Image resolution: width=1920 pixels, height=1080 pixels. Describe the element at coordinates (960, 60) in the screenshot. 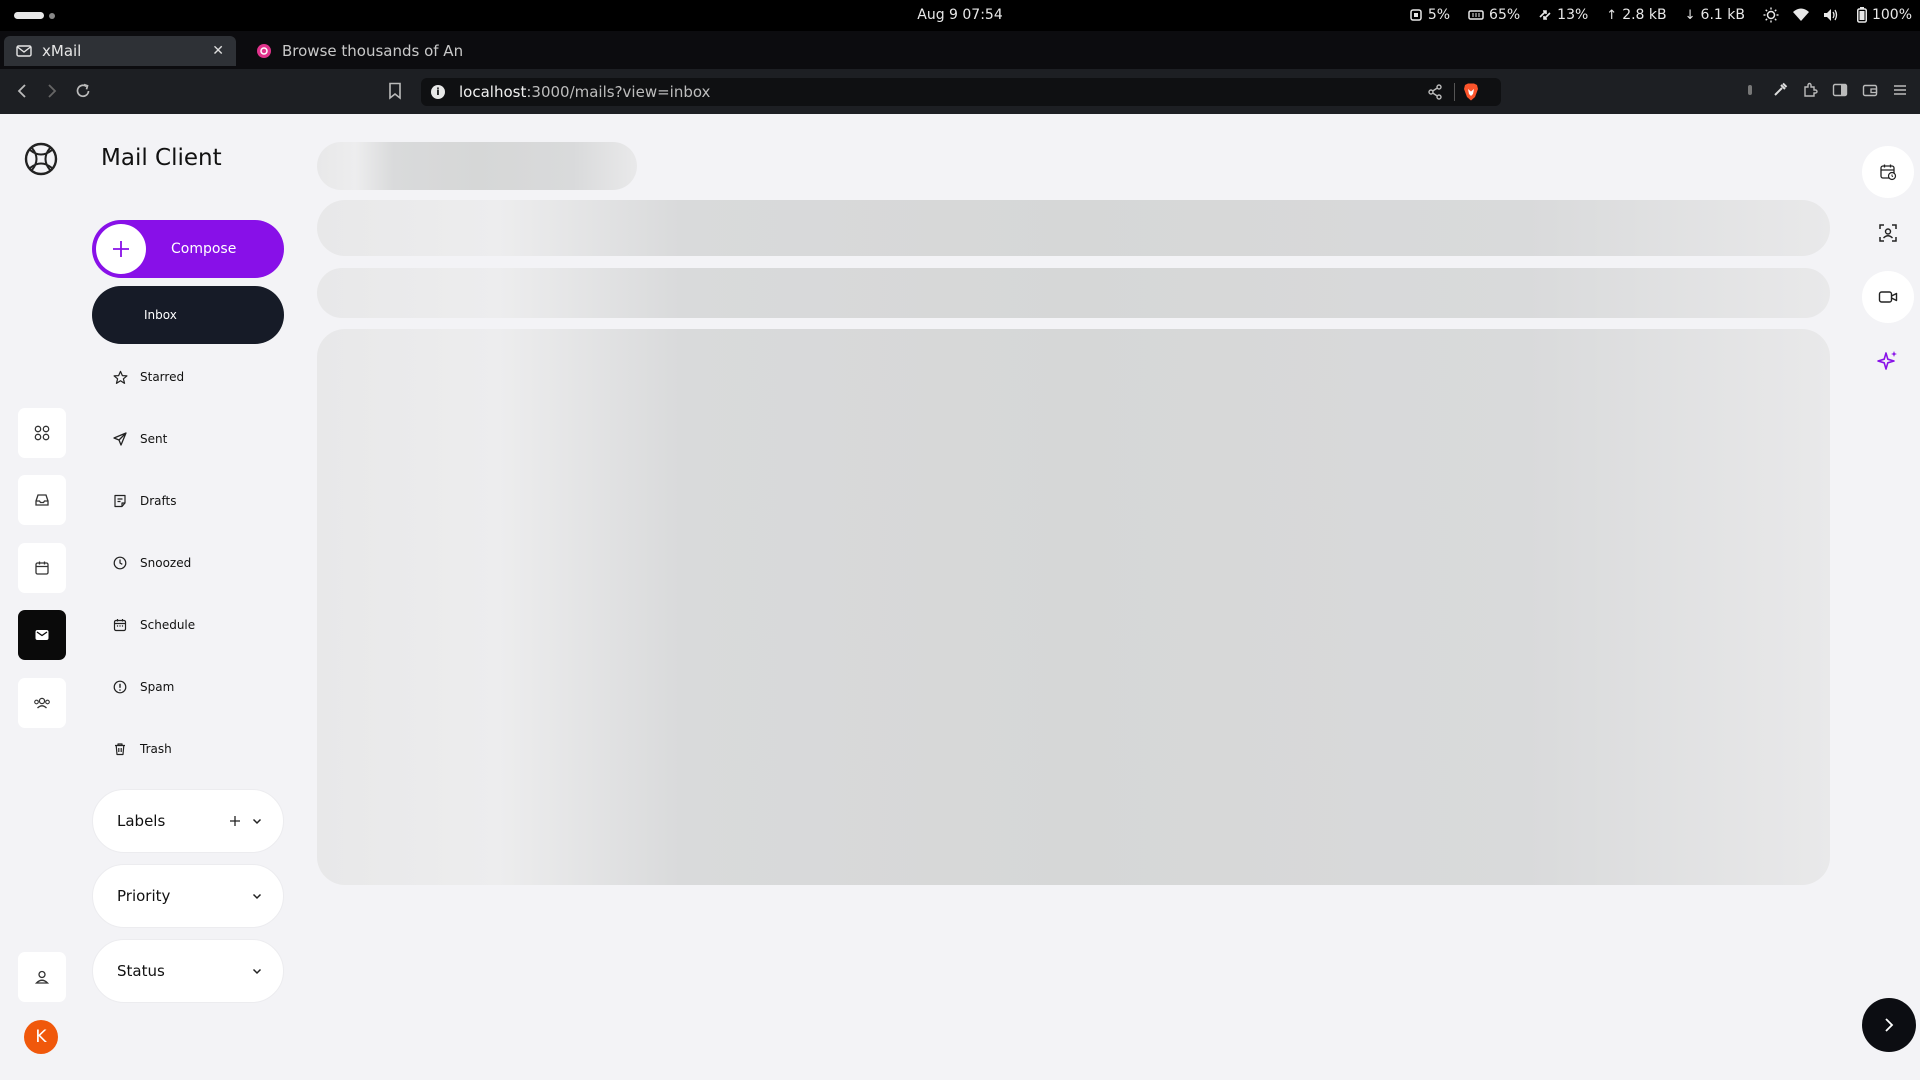

I see `browser-tab-bar: xMail ✕ Browse thousands of Analy +` at that location.